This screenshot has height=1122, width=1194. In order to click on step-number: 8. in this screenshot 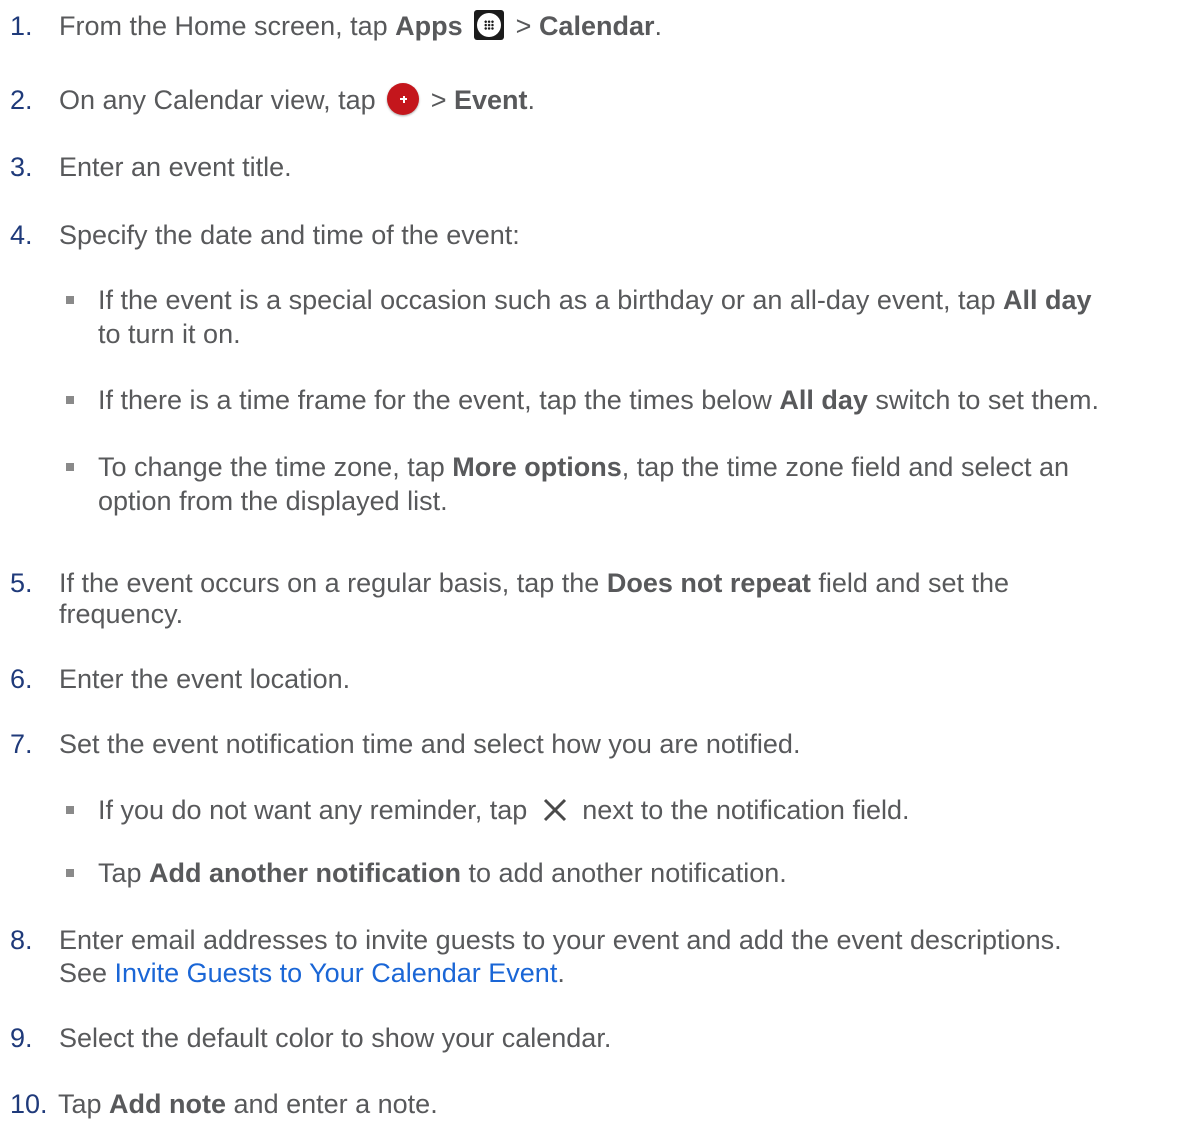, I will do `click(21, 940)`.